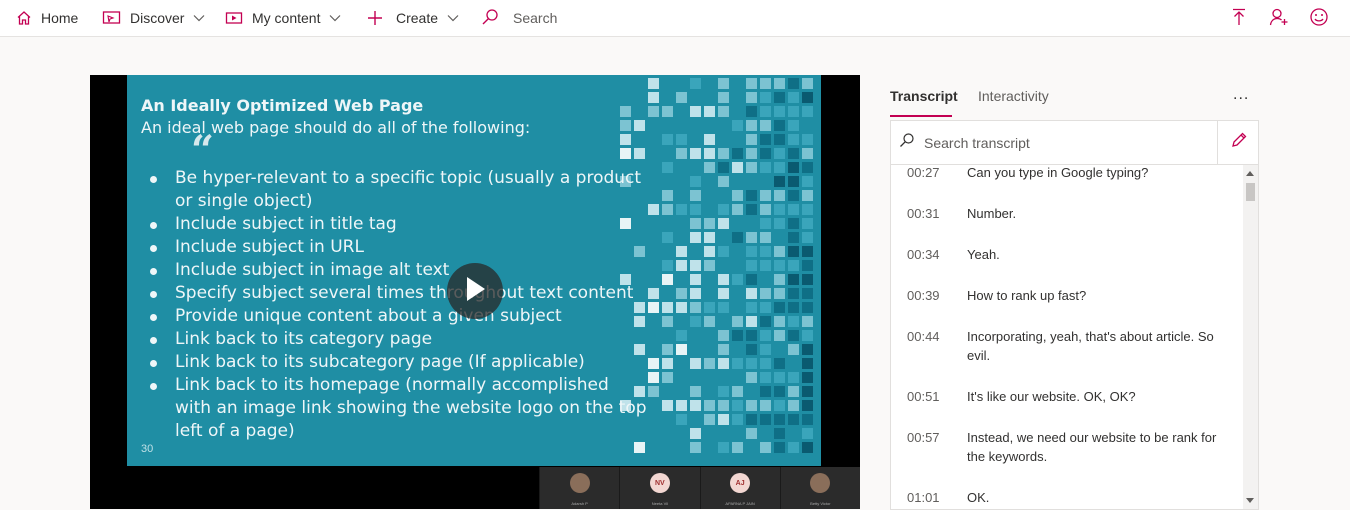 The height and width of the screenshot is (510, 1350). What do you see at coordinates (1250, 337) in the screenshot?
I see `transcript-scrollbar` at bounding box center [1250, 337].